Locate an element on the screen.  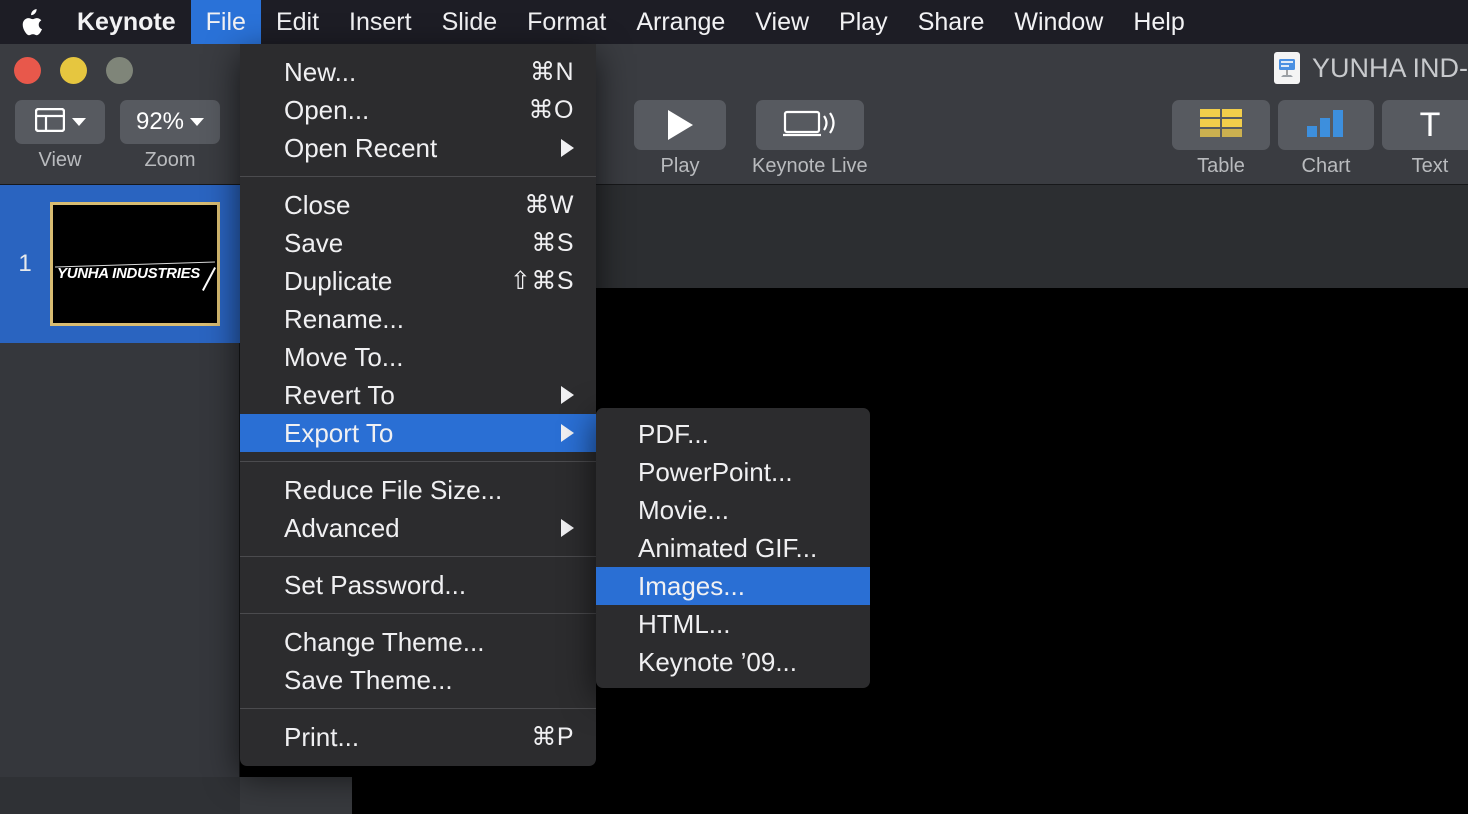
window-controls is located at coordinates (73, 70).